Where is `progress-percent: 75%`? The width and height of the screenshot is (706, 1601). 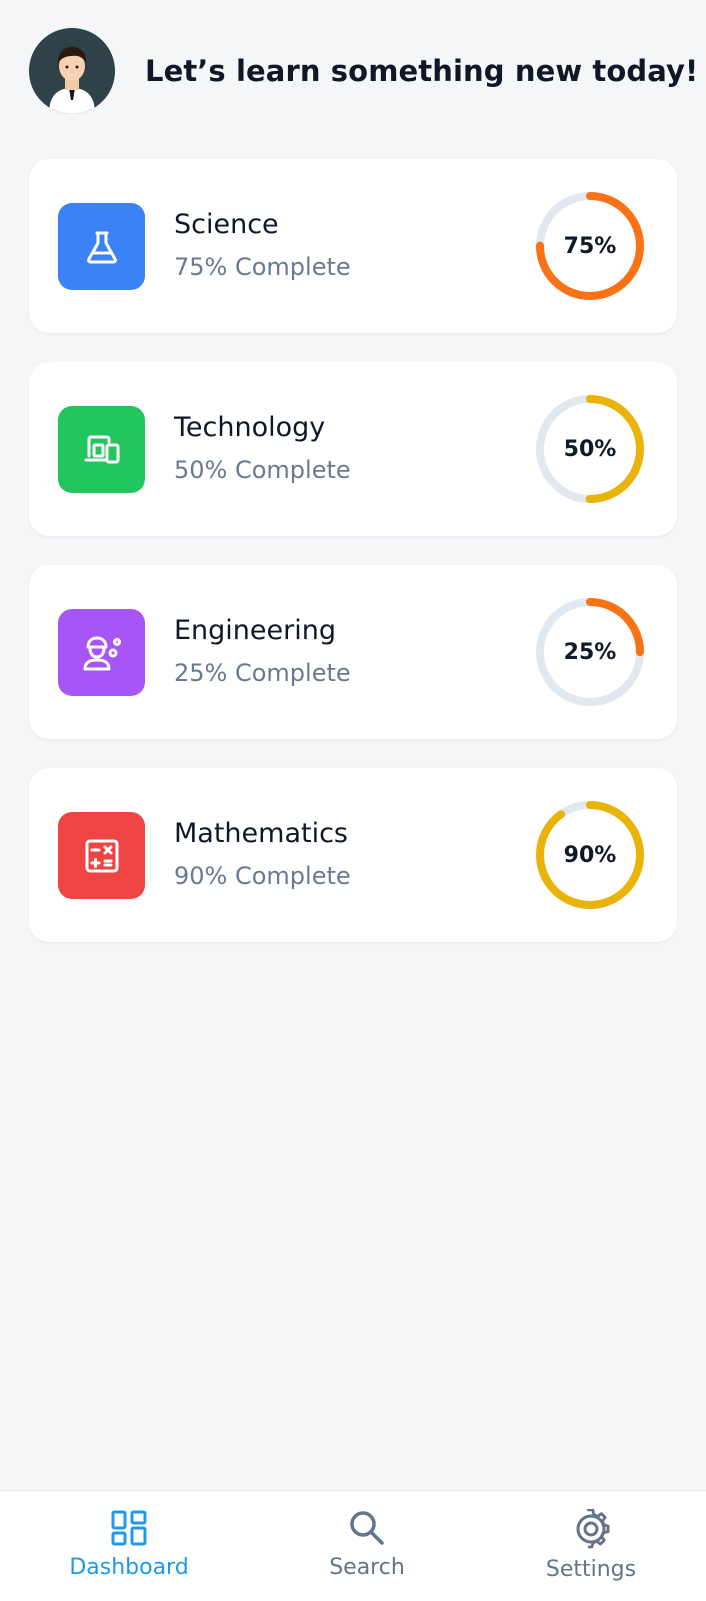
progress-percent: 75% is located at coordinates (590, 246).